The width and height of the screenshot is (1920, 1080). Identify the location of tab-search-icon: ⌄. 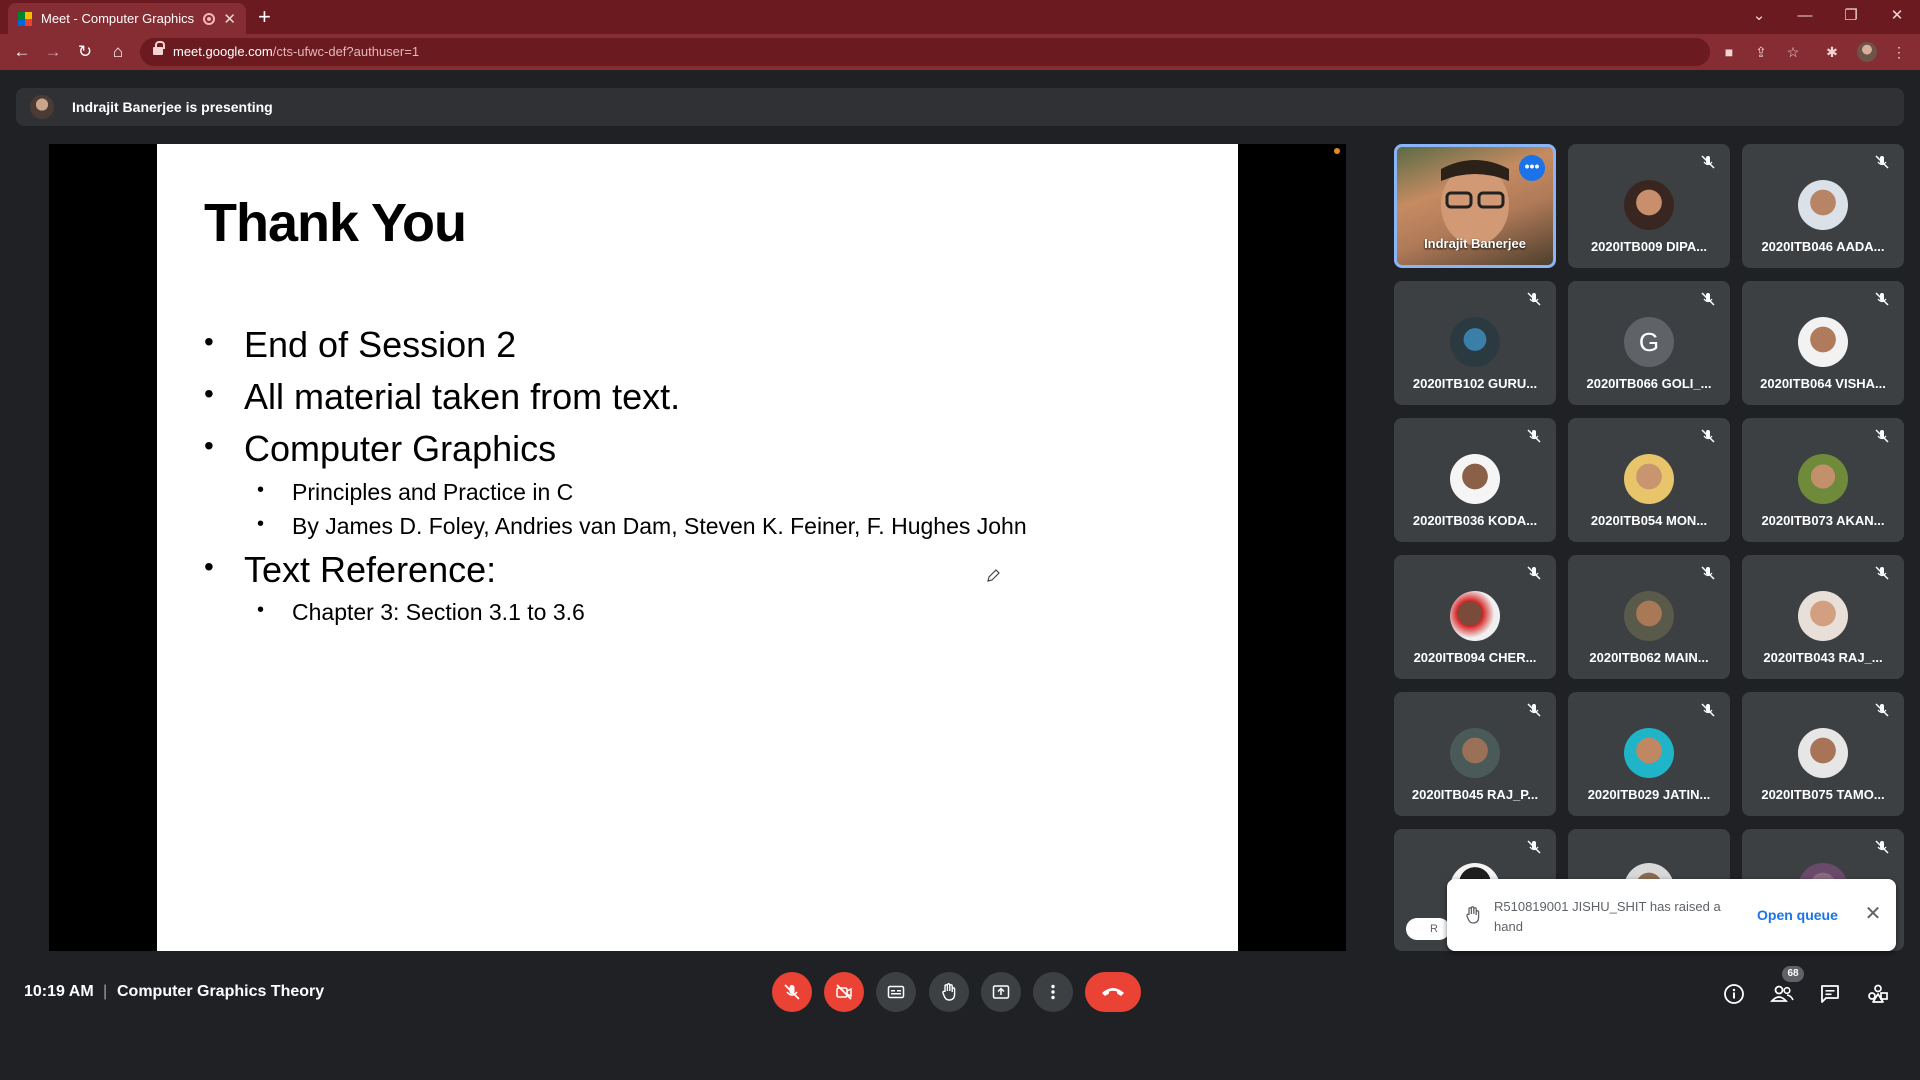
(1759, 15).